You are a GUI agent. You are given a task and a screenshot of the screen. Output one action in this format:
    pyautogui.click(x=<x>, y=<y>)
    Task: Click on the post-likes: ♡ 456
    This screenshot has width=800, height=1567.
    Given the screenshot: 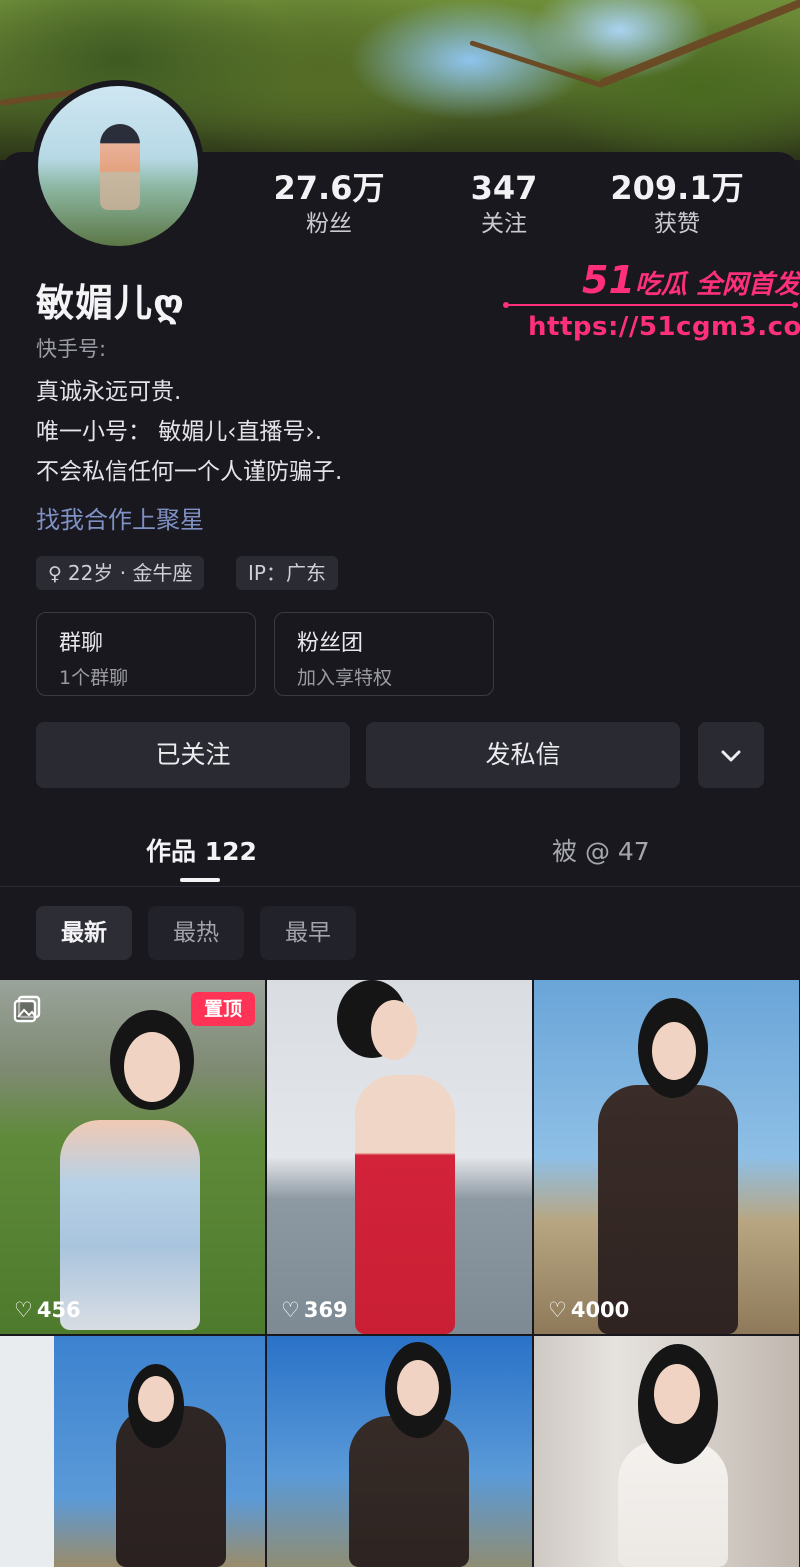 What is the action you would take?
    pyautogui.click(x=47, y=1310)
    